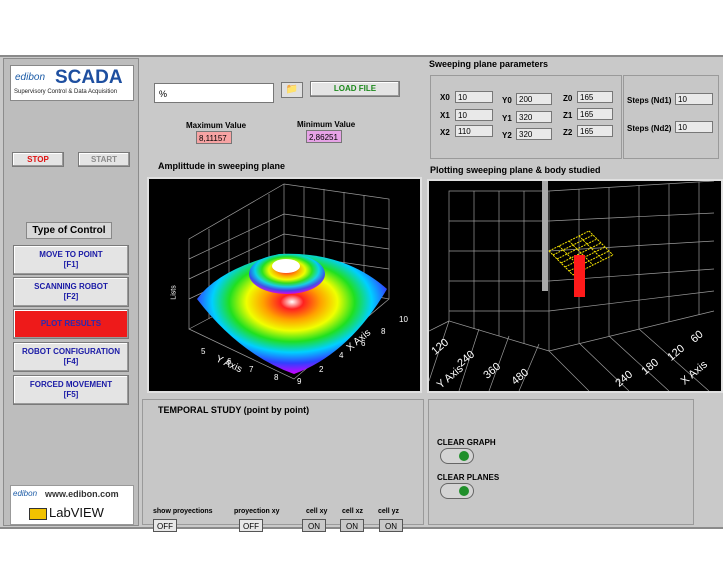 This screenshot has height=584, width=723. I want to click on robot-configuration-key: [F4], so click(71, 361).